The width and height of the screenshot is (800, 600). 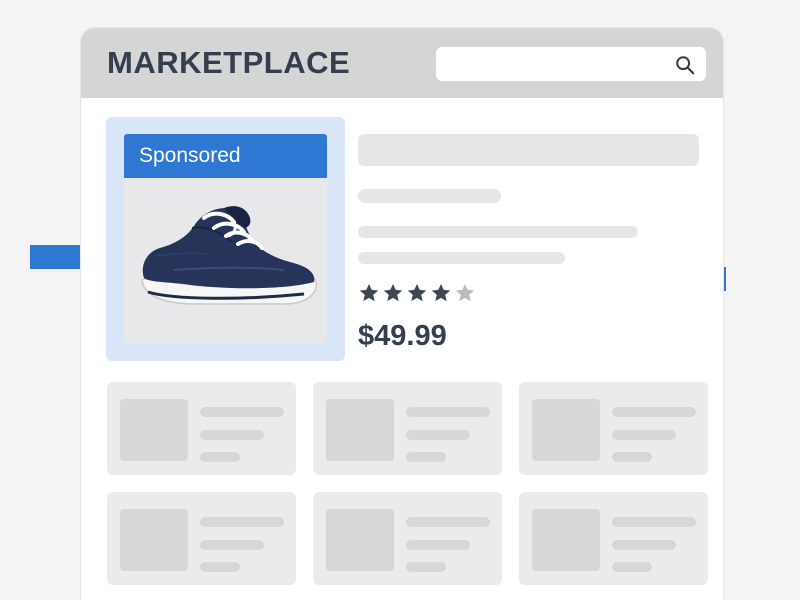 I want to click on product-price: $49.99, so click(x=402, y=336).